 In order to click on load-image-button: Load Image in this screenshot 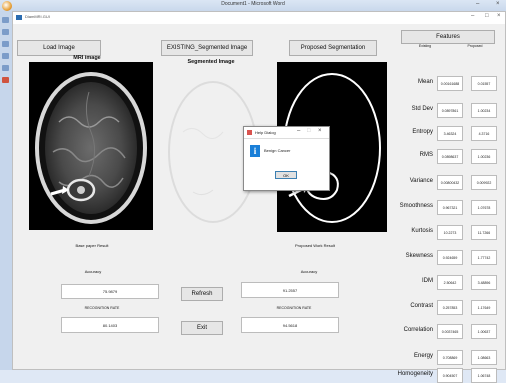, I will do `click(59, 48)`.